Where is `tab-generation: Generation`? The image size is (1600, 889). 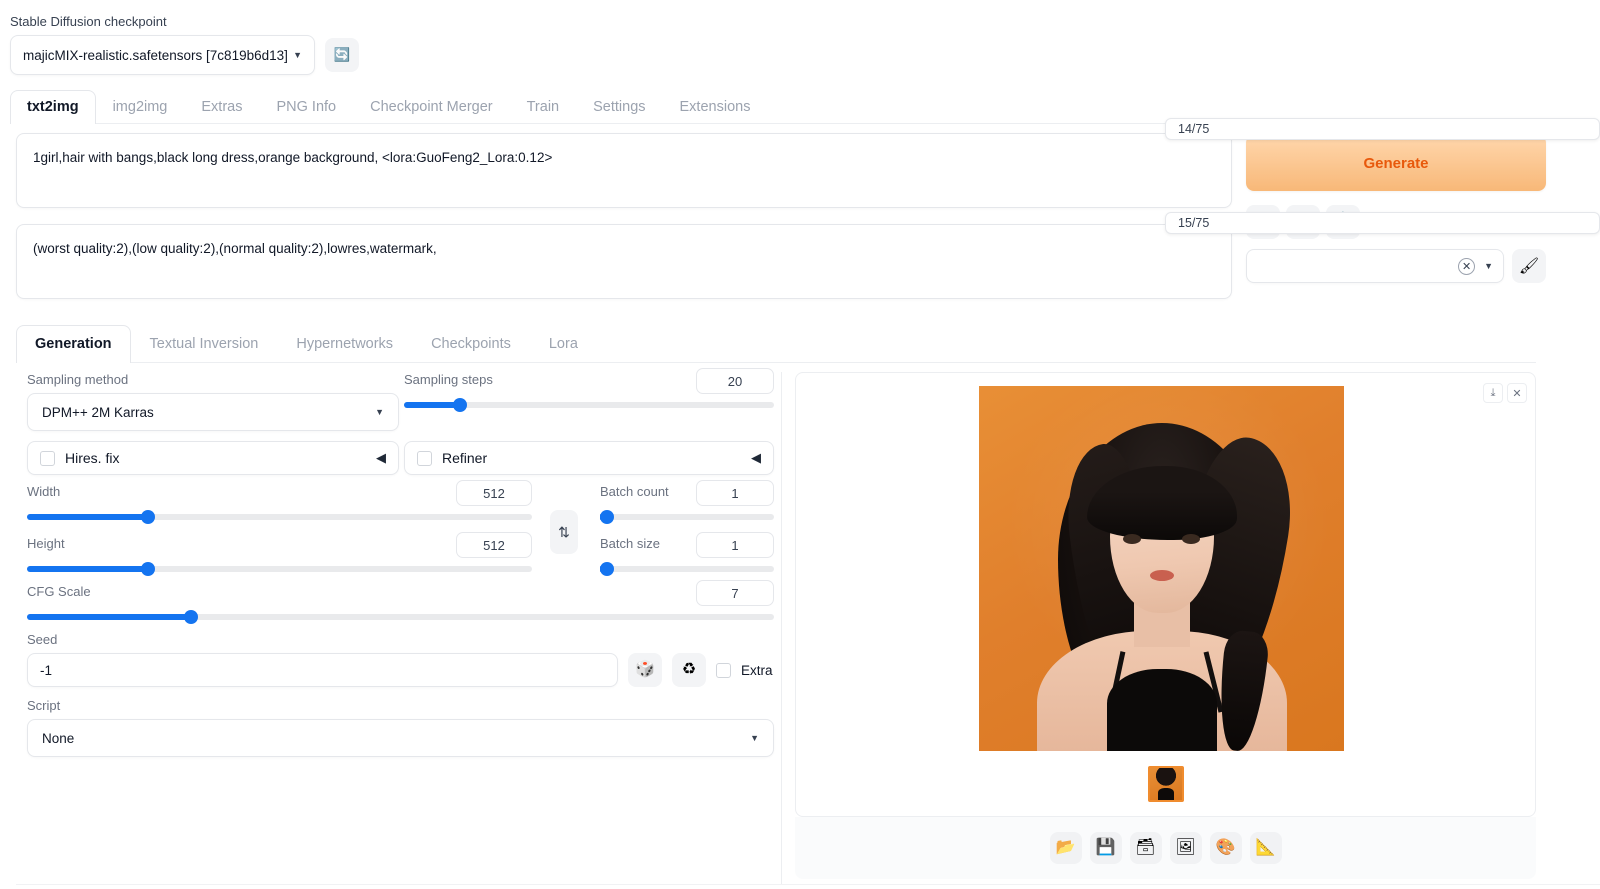
tab-generation: Generation is located at coordinates (73, 344).